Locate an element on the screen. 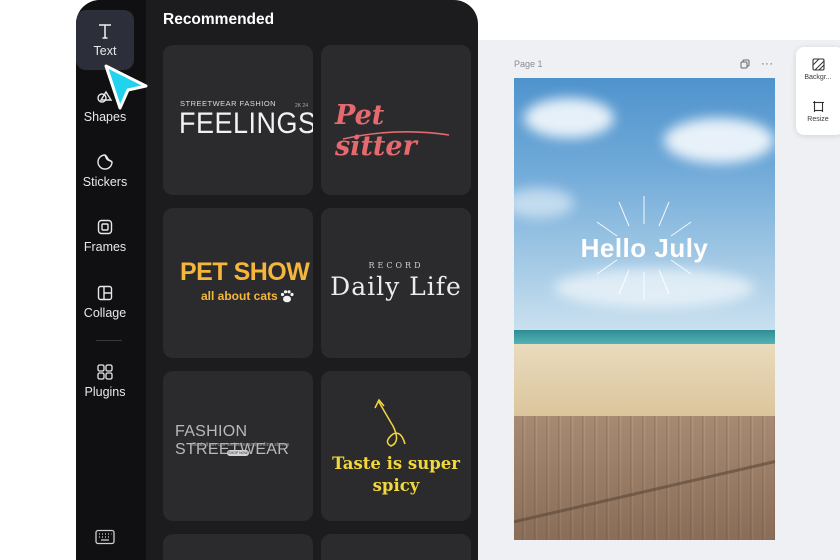 This screenshot has width=840, height=560. card-tag-text: 2K 24 is located at coordinates (302, 106).